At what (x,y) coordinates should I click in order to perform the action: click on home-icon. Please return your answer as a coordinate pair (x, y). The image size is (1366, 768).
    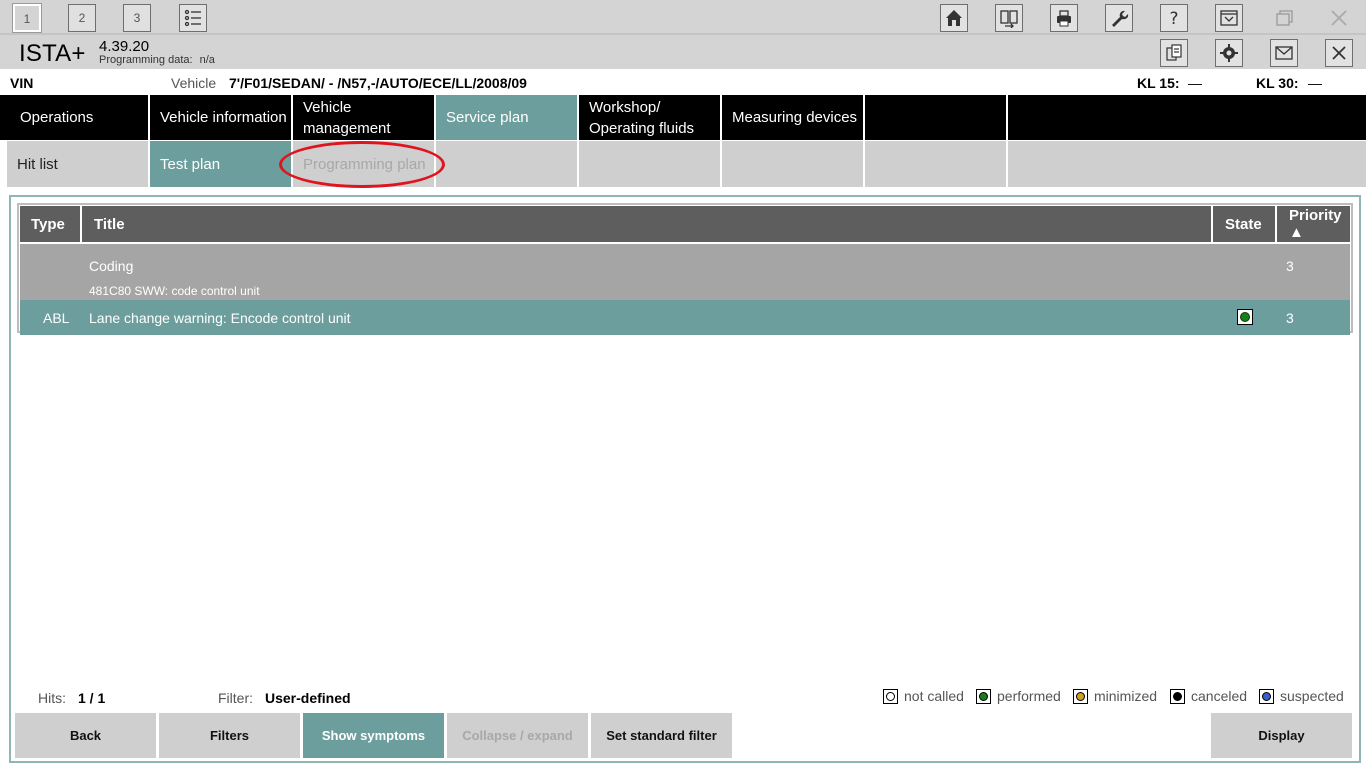
    Looking at the image, I should click on (954, 18).